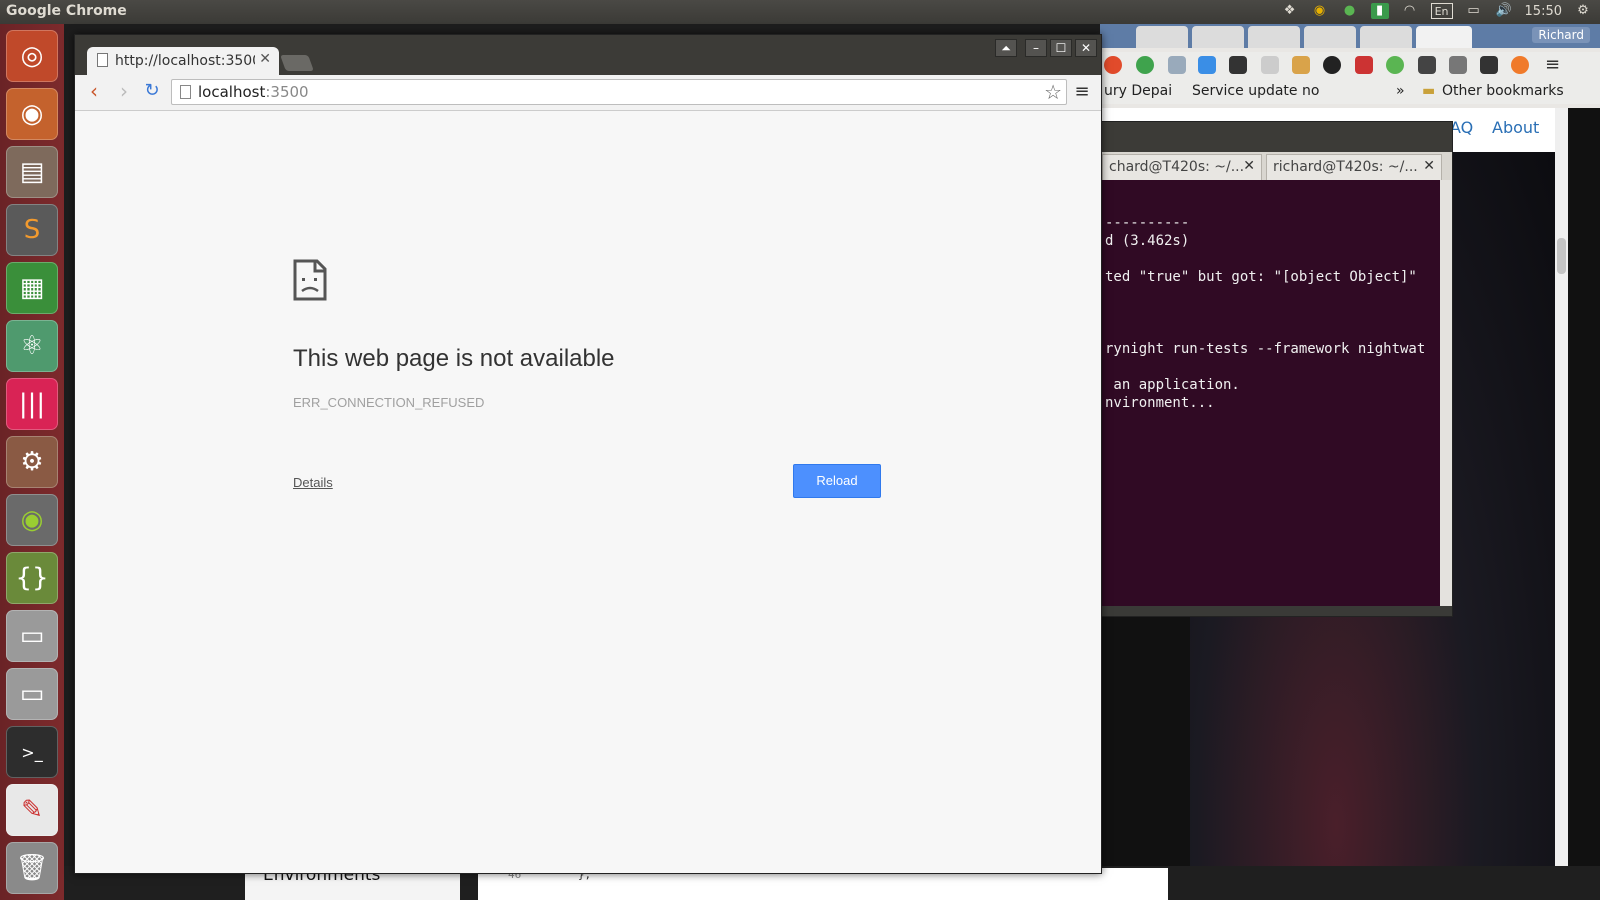 This screenshot has width=1600, height=900. I want to click on sublime-text-icon: S, so click(32, 230).